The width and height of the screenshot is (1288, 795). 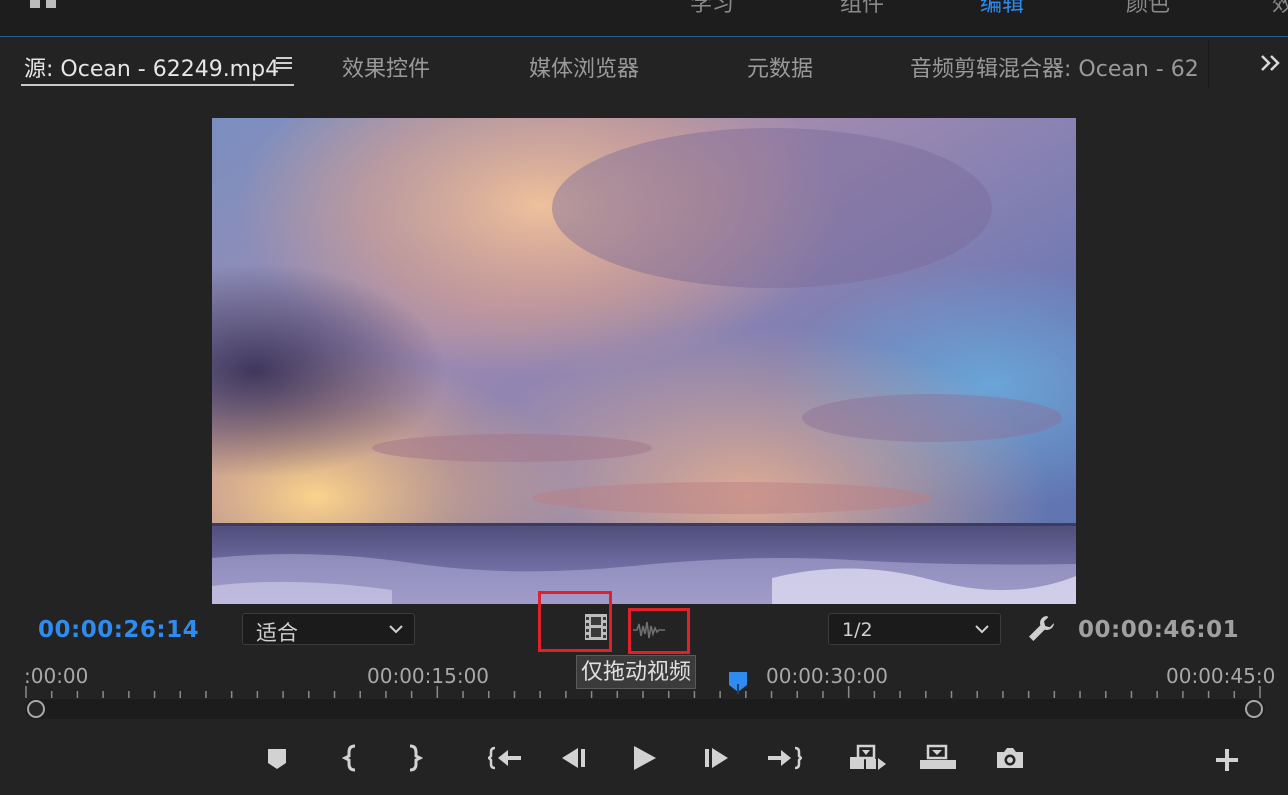 I want to click on double-chevron-right-icon, so click(x=1270, y=63).